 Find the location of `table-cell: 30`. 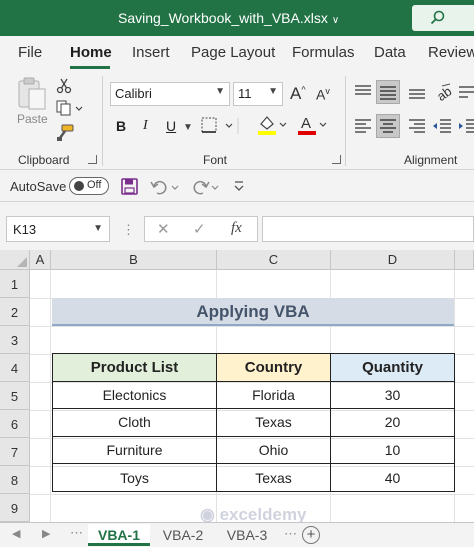

table-cell: 30 is located at coordinates (392, 395).